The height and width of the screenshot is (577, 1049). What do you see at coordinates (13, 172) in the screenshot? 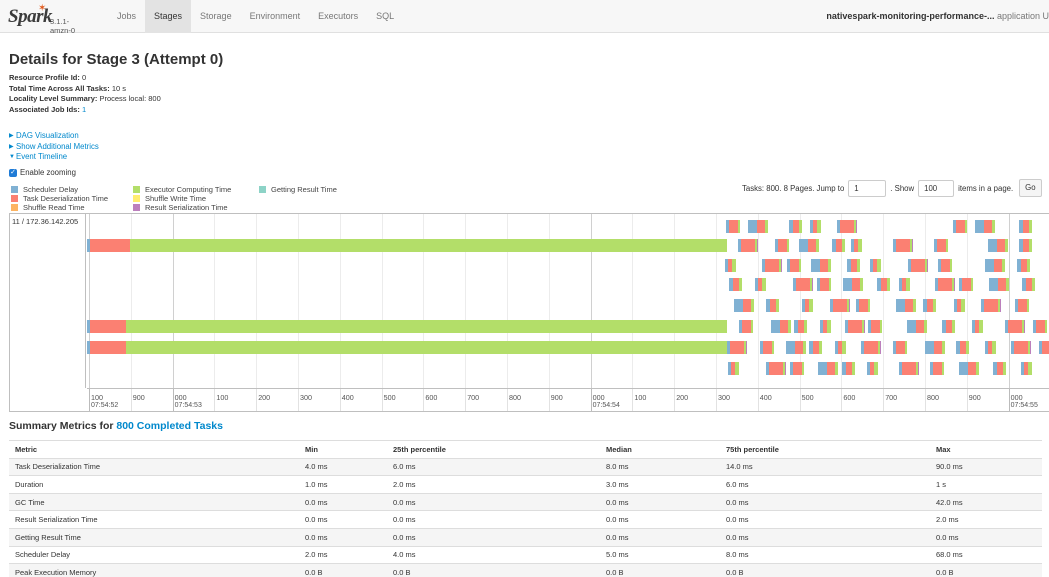
I see `checkbox-checked-icon: ✓` at bounding box center [13, 172].